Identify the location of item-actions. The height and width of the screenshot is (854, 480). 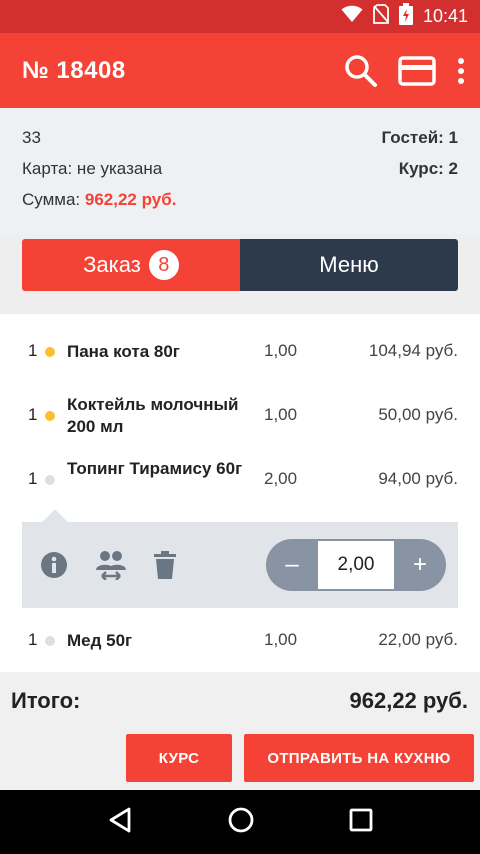
(108, 567).